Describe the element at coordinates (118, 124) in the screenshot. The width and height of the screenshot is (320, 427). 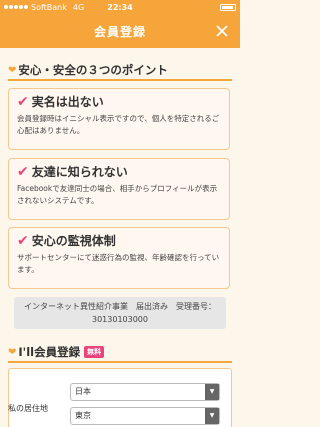
I see `point-body: 会員登録時はイニシャル表示ですので、個人を特定されるご心配はありません。` at that location.